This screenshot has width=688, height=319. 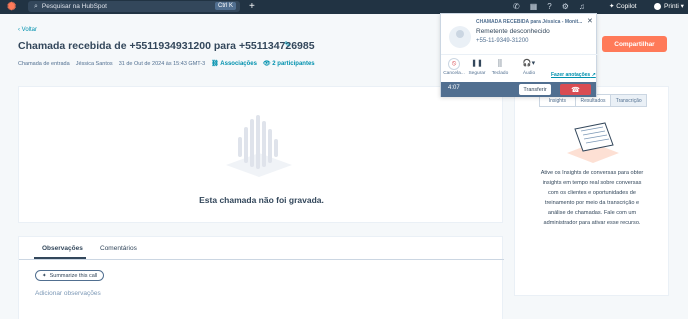 What do you see at coordinates (287, 44) in the screenshot?
I see `edit-pencil-icon: ✎` at bounding box center [287, 44].